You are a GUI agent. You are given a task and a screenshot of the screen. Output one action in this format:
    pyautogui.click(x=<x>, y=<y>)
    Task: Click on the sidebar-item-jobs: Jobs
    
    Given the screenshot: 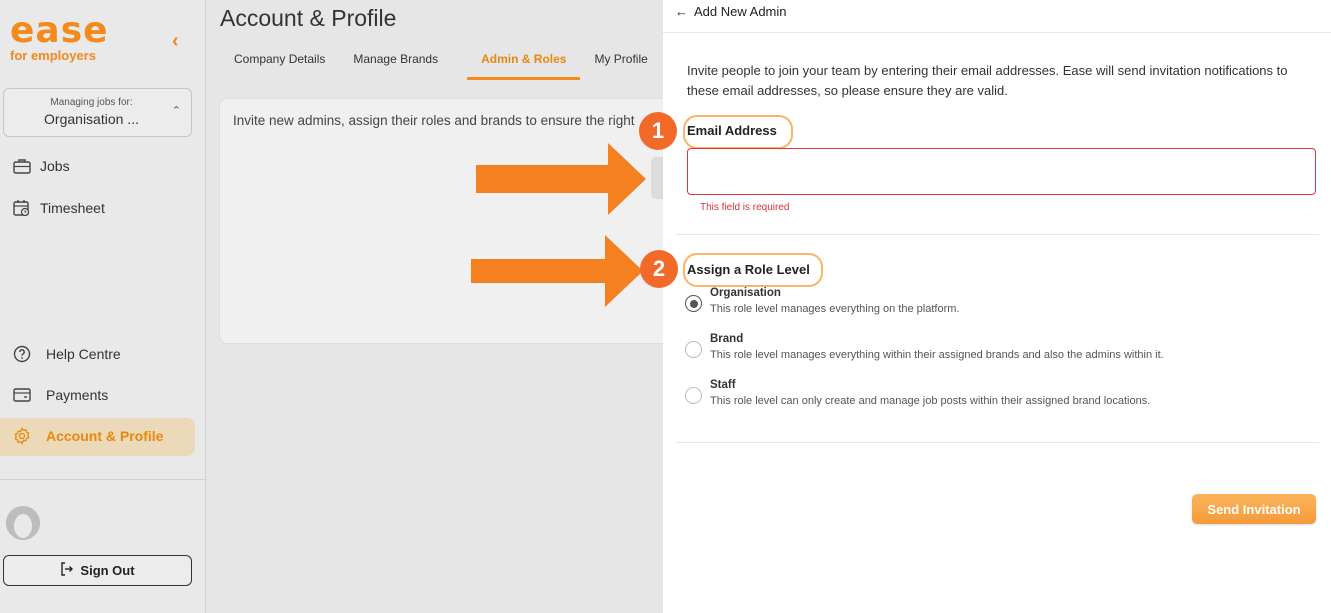 What is the action you would take?
    pyautogui.click(x=41, y=166)
    